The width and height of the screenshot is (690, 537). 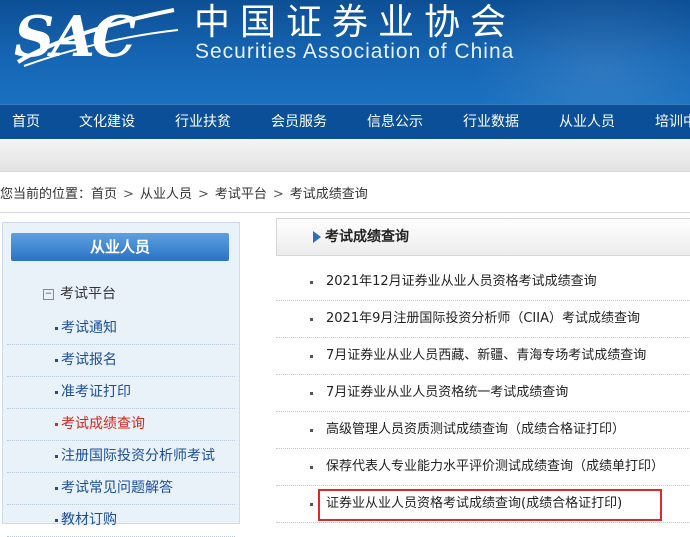 I want to click on sidebar-item-label: 注册国际投资分析师考试, so click(x=138, y=456).